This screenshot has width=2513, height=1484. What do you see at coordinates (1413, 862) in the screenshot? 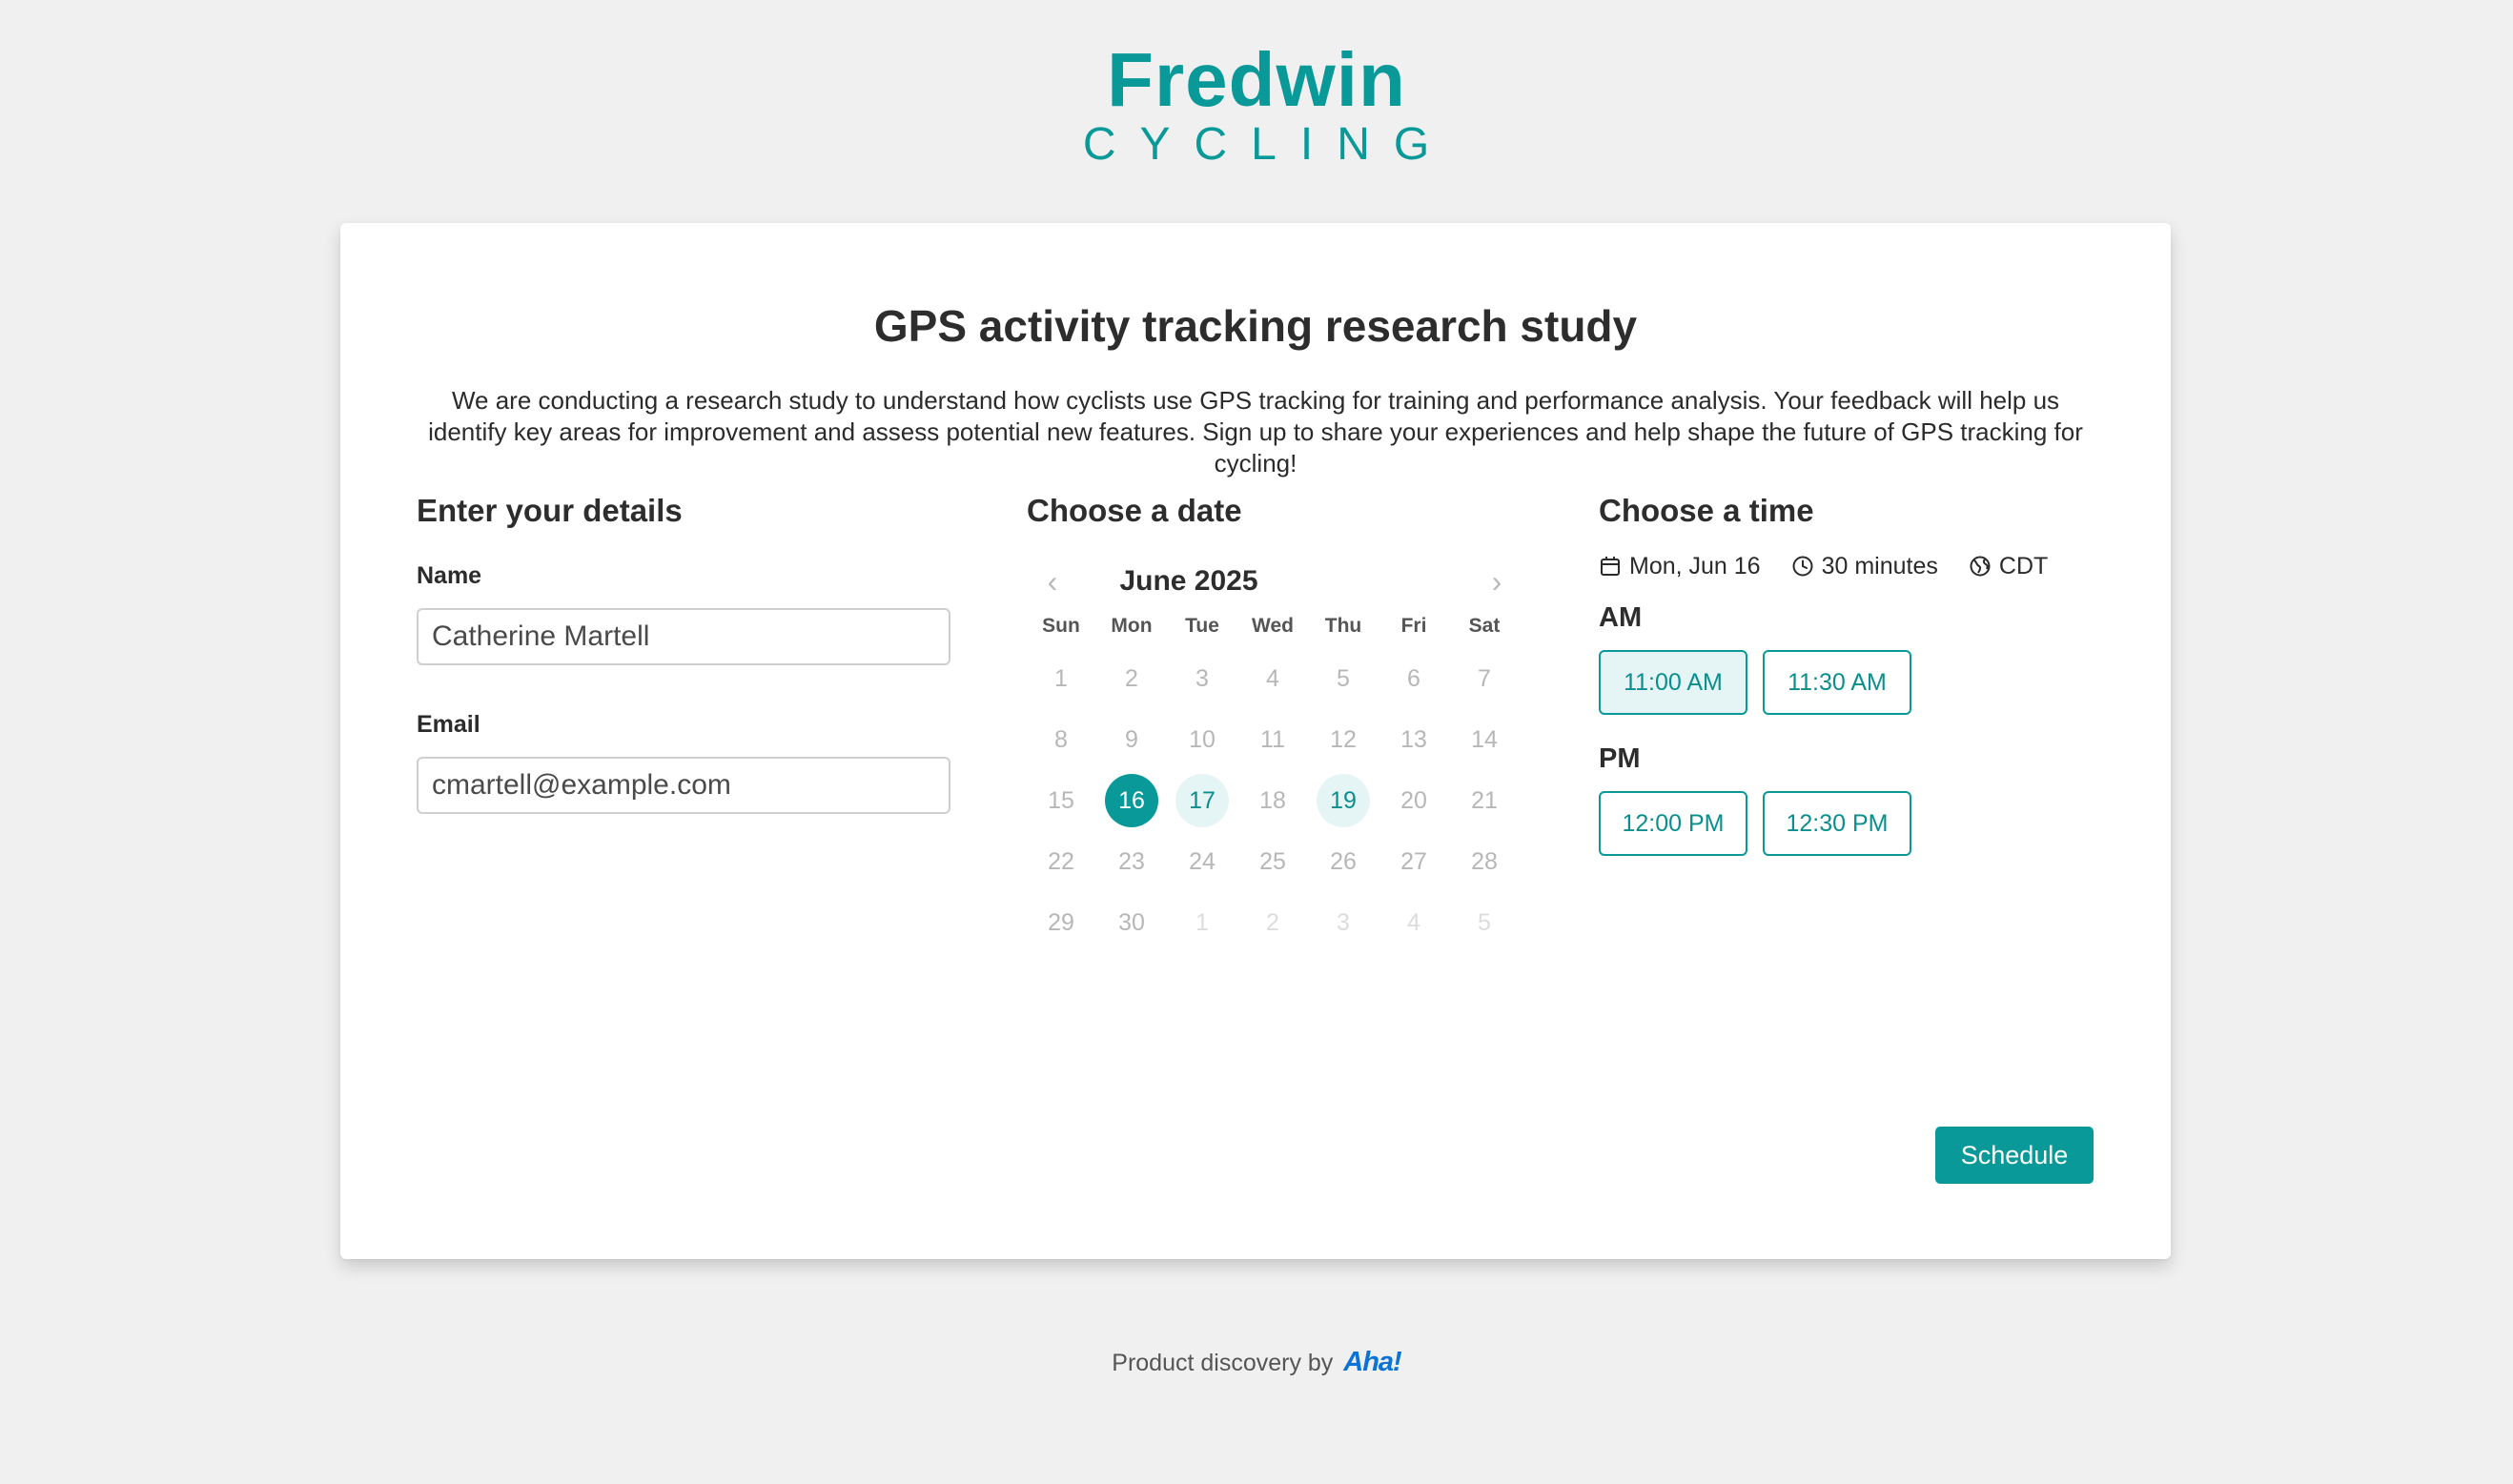
I see `calendar-day: 27` at bounding box center [1413, 862].